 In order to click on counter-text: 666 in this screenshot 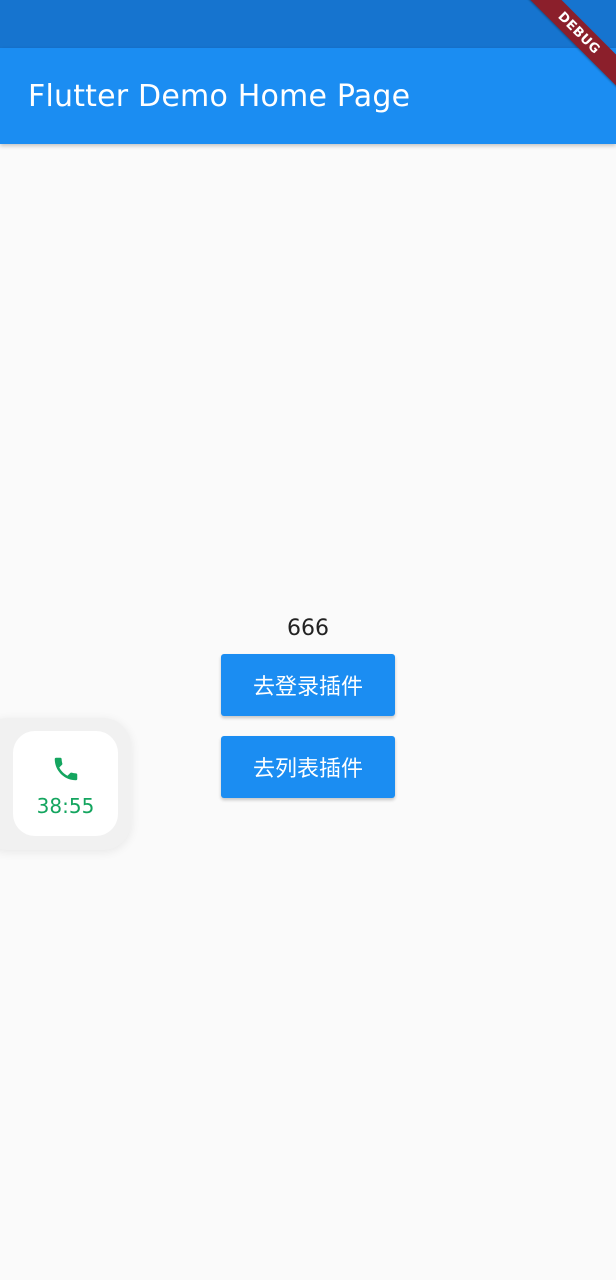, I will do `click(308, 628)`.